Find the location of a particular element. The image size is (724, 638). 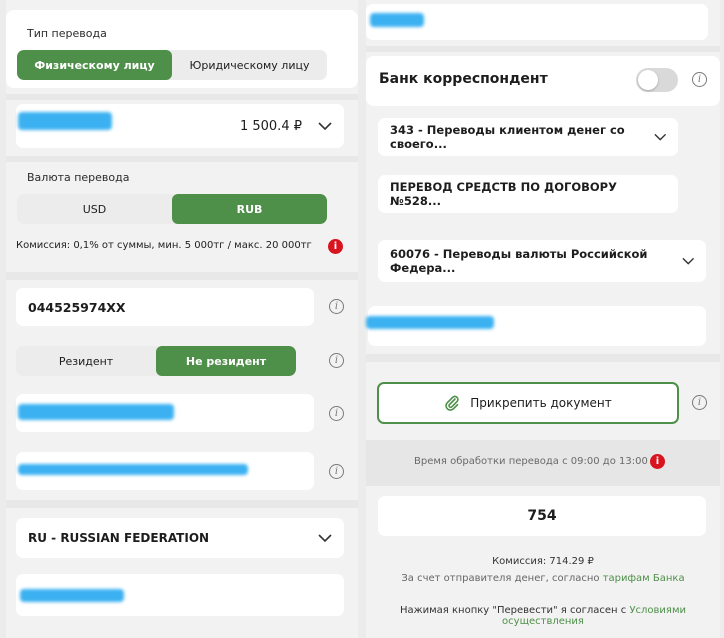

currency-label: Валюта перевода is located at coordinates (78, 177).